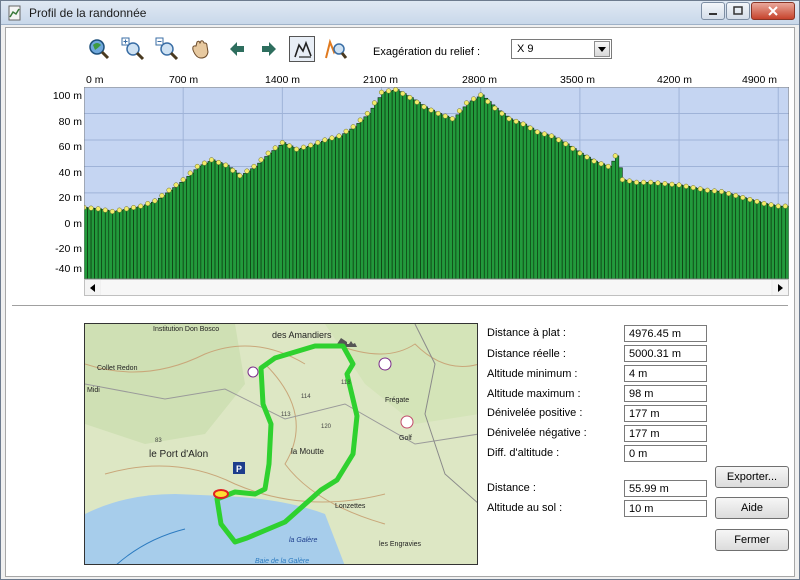 Image resolution: width=800 pixels, height=580 pixels. I want to click on triangle-left-icon, so click(92, 288).